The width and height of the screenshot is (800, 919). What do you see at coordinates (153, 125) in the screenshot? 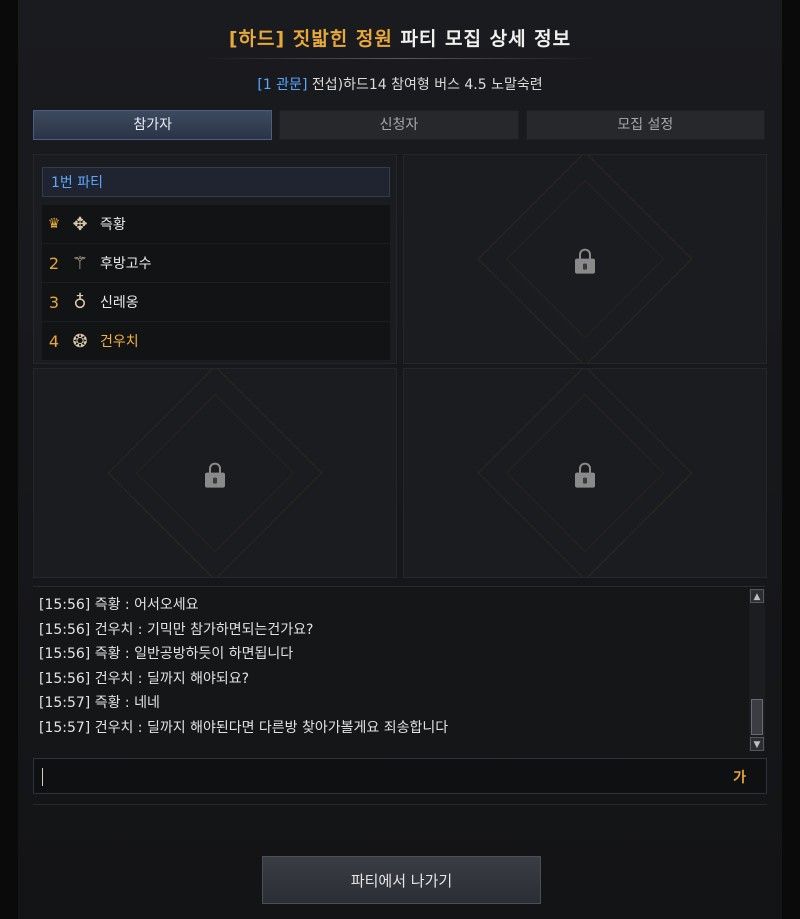
I see `tab-participants: 참가자` at bounding box center [153, 125].